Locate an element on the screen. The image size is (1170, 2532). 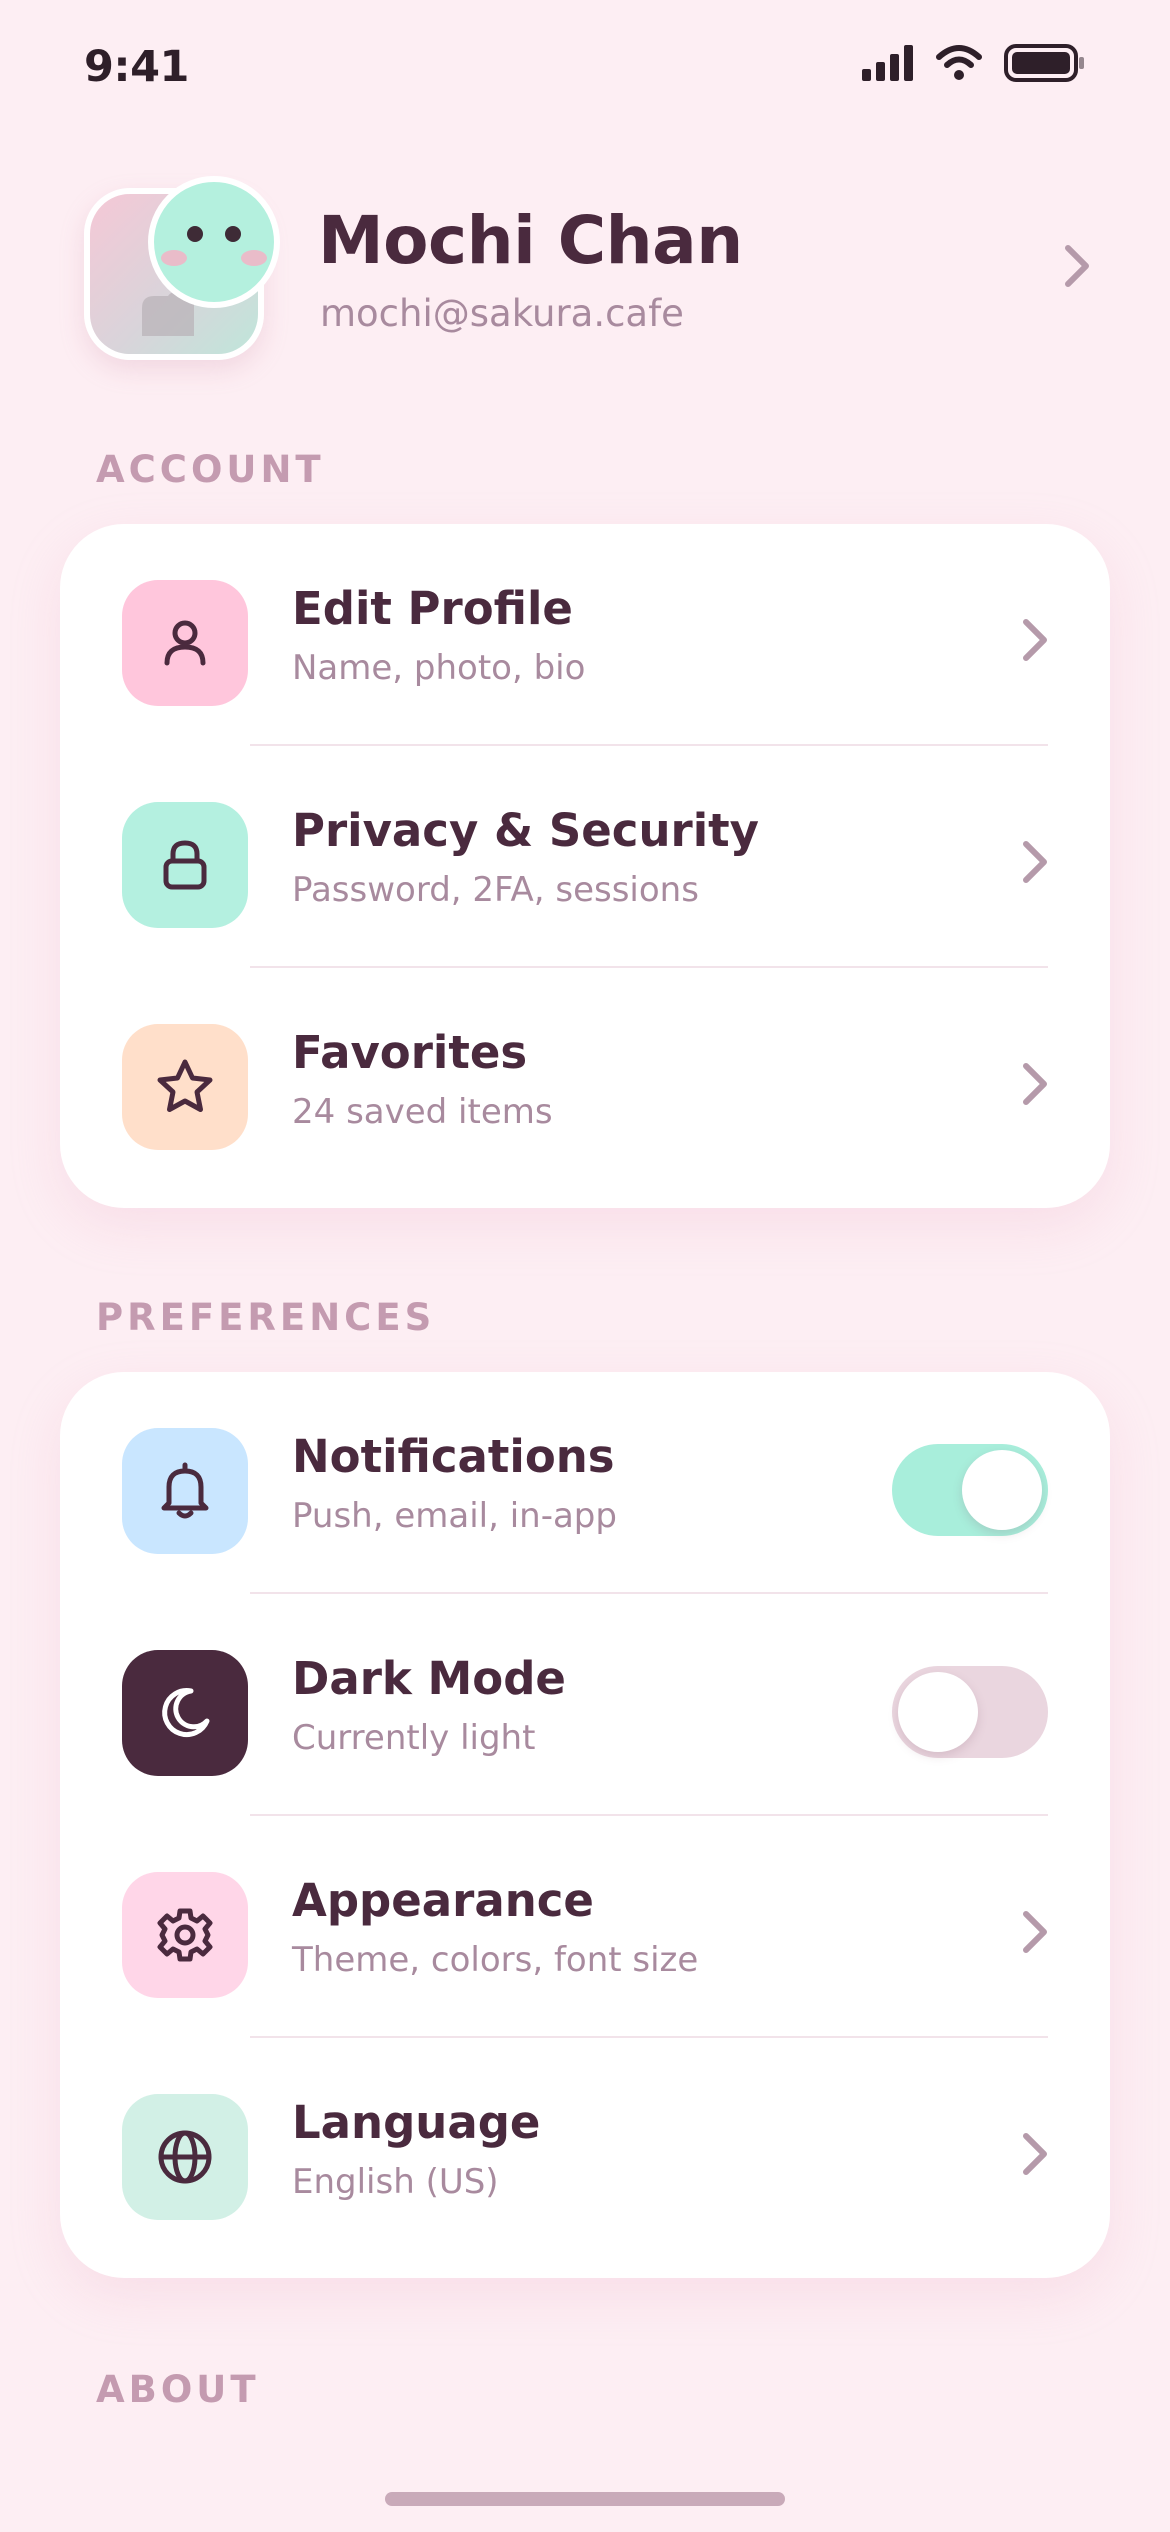
row-subtitle: Password, 2FA, sessions is located at coordinates (495, 890).